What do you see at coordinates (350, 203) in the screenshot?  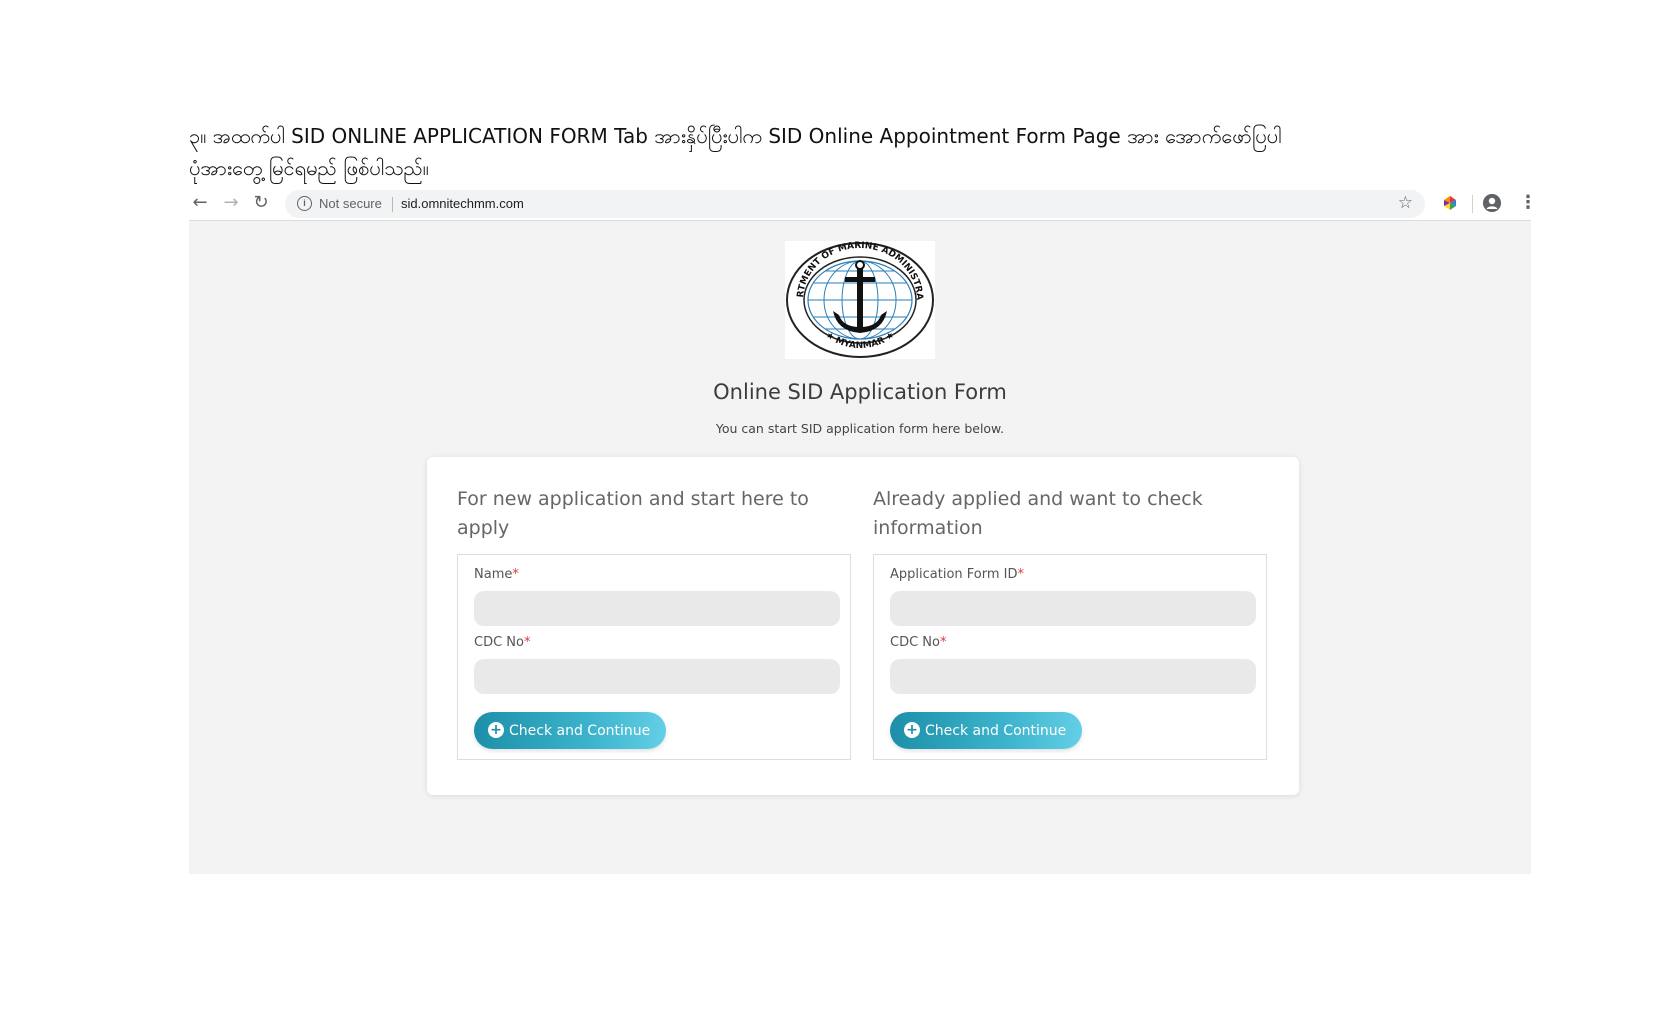 I see `not-secure-label: Not secure` at bounding box center [350, 203].